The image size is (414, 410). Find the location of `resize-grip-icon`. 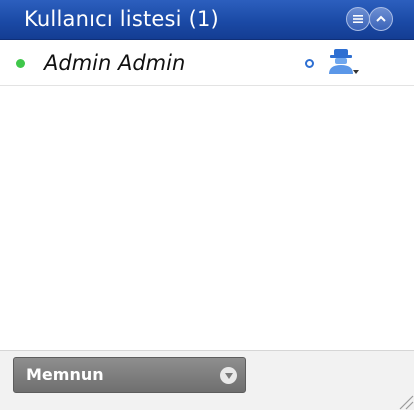

resize-grip-icon is located at coordinates (405, 401).